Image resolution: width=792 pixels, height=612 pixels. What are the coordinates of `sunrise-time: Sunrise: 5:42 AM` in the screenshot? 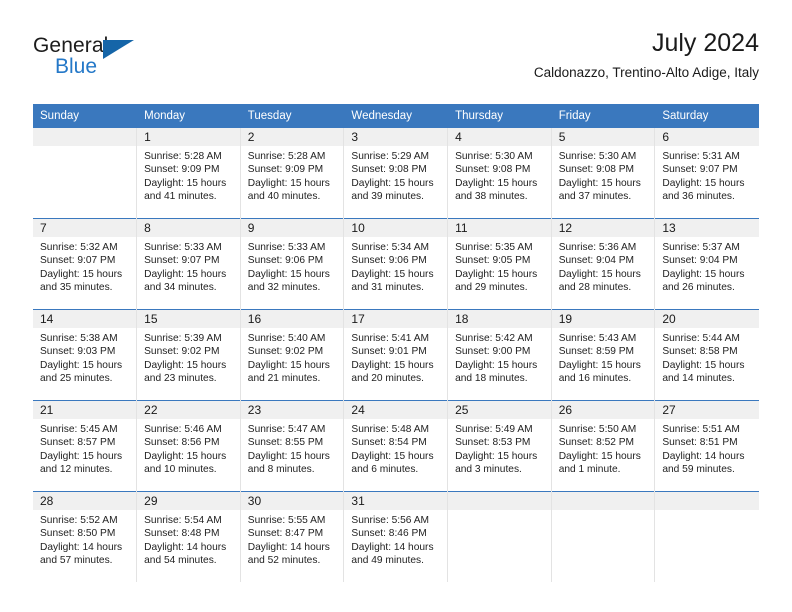 It's located at (494, 338).